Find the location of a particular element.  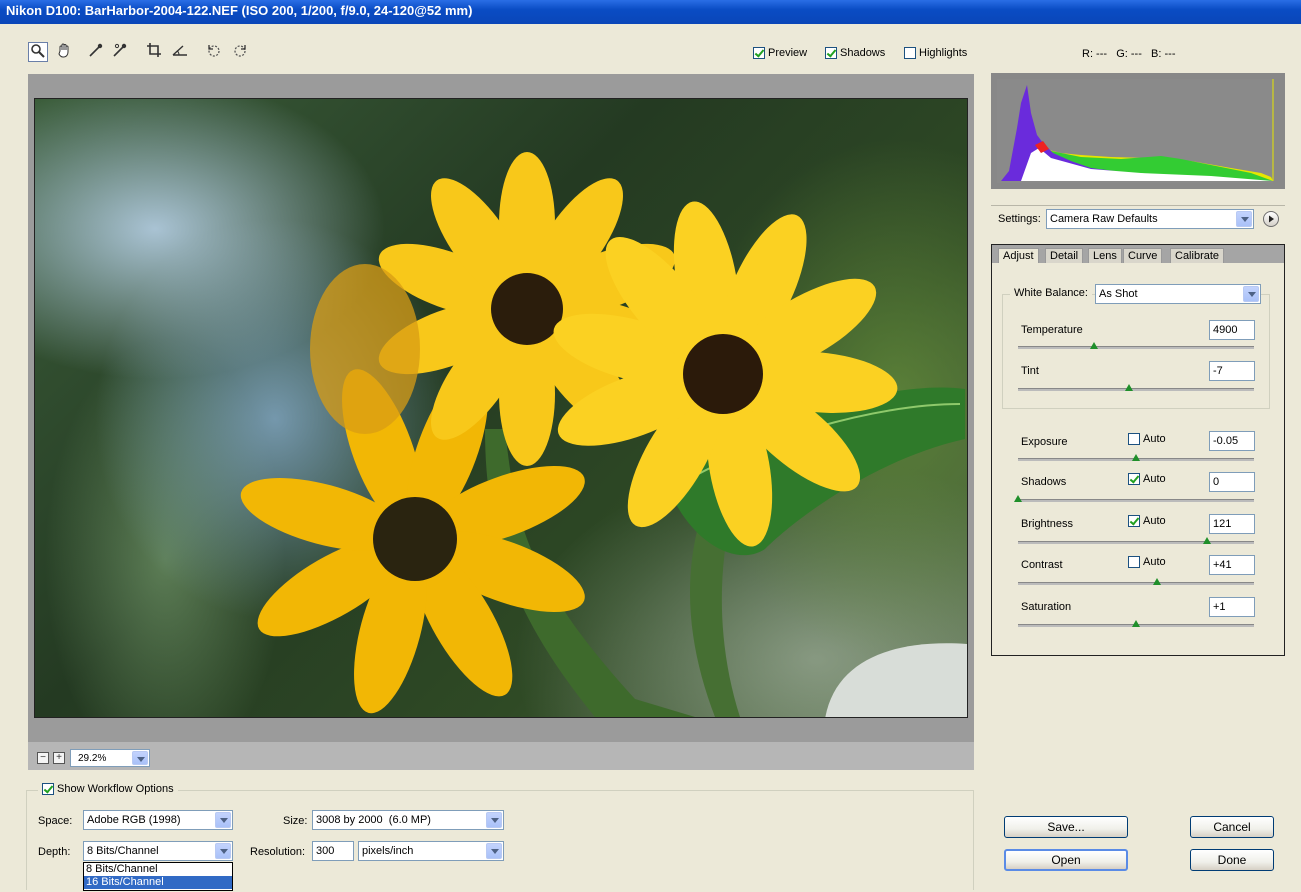

tab-calibrate-label: Calibrate is located at coordinates (1197, 256).